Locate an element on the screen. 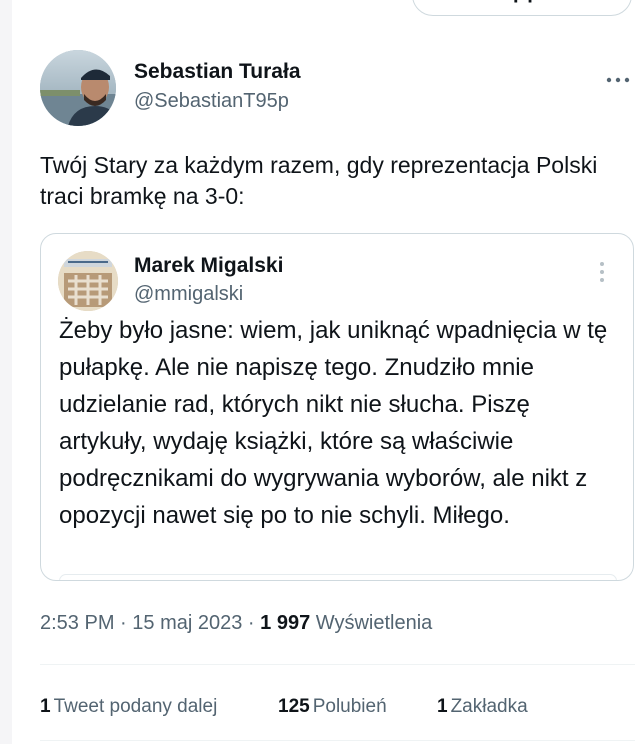  more-horizontal-icon is located at coordinates (618, 77).